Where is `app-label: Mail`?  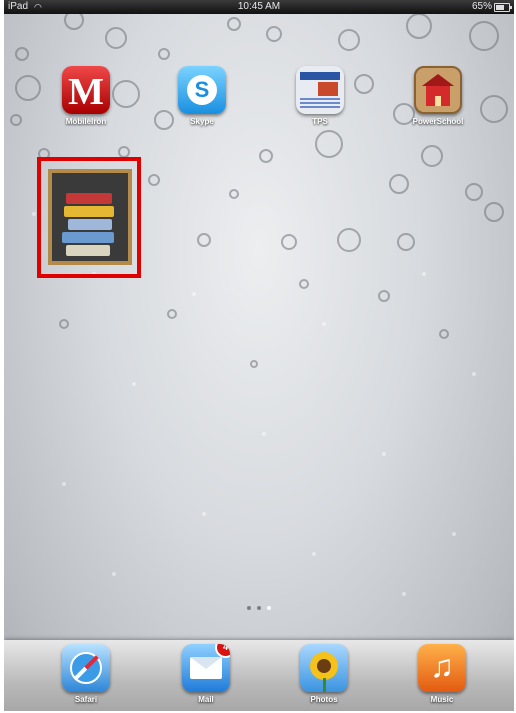
app-label: Mail is located at coordinates (206, 699).